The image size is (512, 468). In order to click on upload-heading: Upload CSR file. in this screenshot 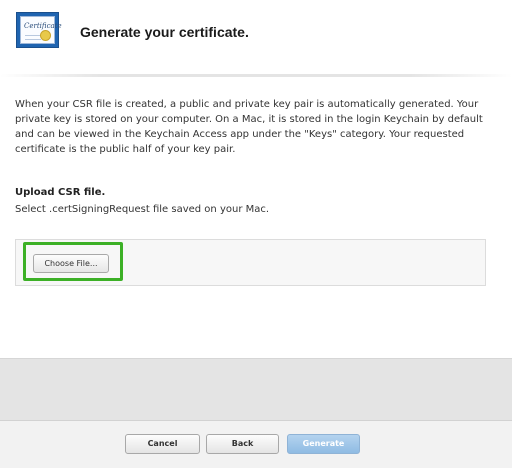, I will do `click(60, 192)`.